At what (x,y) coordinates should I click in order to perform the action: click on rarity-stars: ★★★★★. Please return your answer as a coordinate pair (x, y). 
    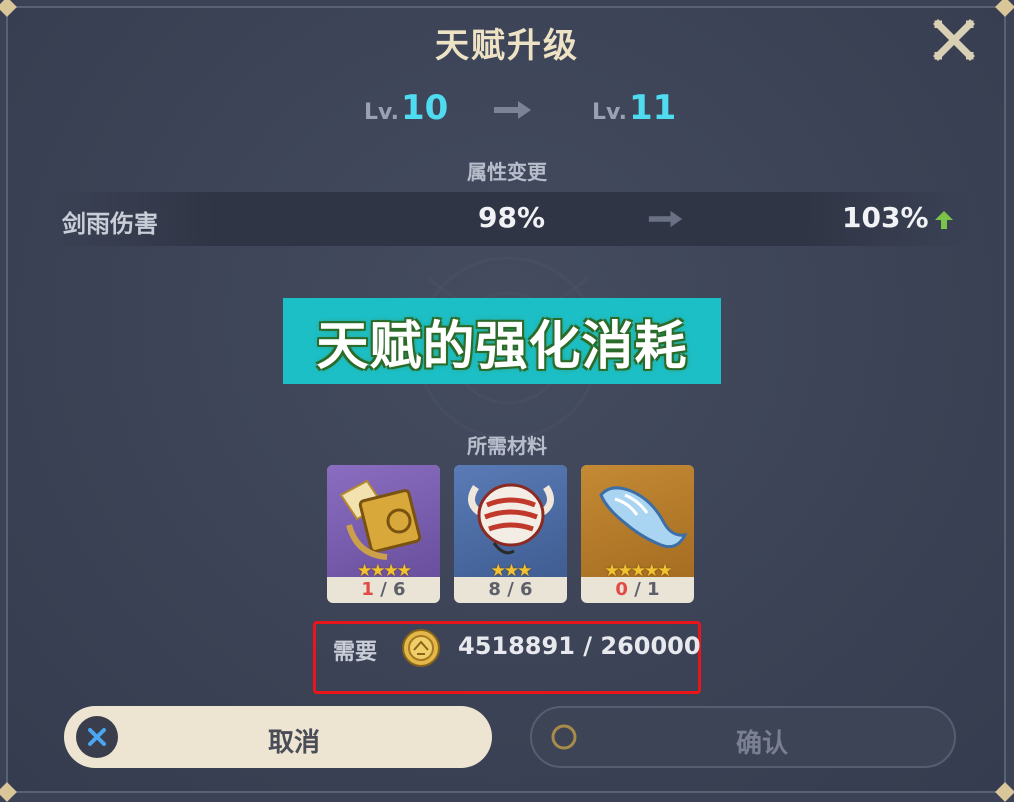
    Looking at the image, I should click on (638, 571).